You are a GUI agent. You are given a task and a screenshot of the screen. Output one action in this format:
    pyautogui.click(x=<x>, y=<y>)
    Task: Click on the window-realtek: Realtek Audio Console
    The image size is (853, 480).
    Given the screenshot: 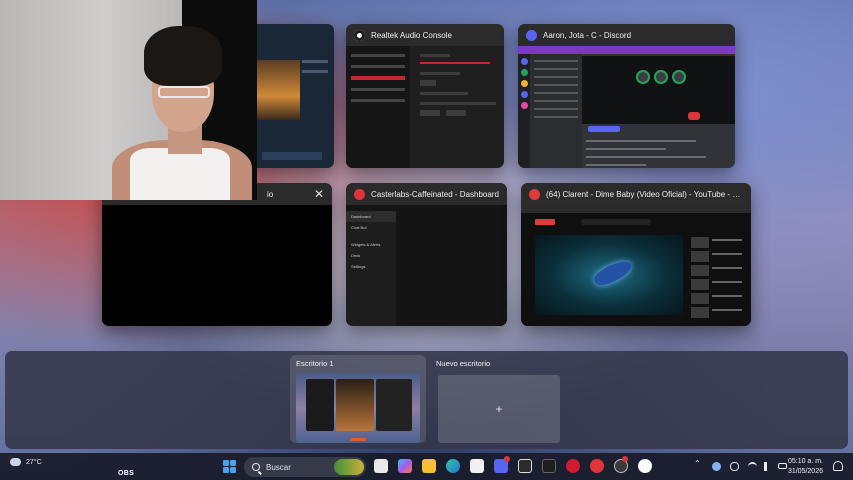 What is the action you would take?
    pyautogui.click(x=425, y=96)
    